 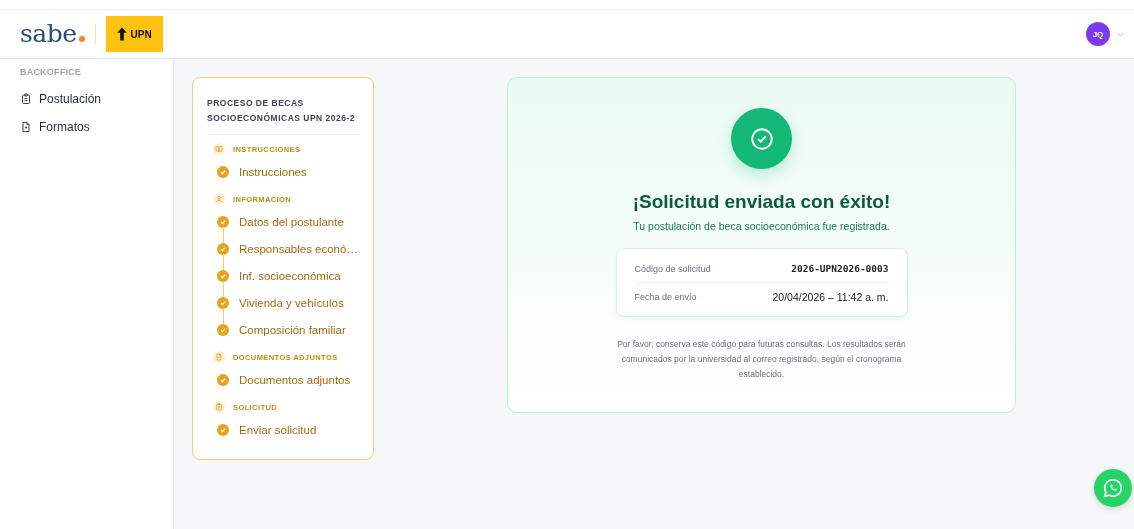 What do you see at coordinates (284, 115) in the screenshot?
I see `process-title: PROCESO DE BECAS SOCIOECONÓMICAS UPN 2026-2` at bounding box center [284, 115].